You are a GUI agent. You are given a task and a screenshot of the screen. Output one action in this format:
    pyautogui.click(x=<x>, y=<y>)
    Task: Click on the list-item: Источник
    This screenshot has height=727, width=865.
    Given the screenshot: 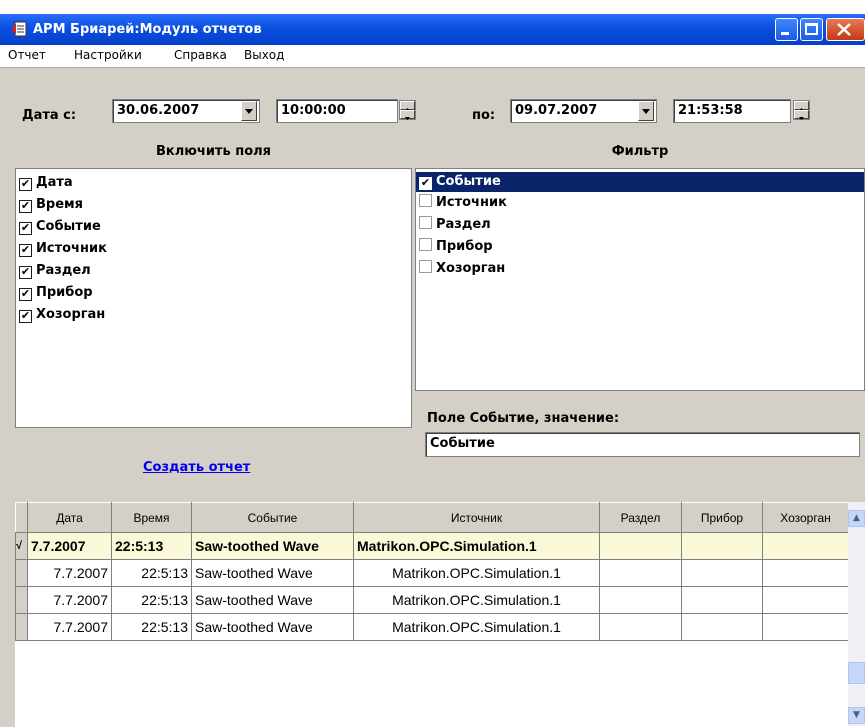 What is the action you would take?
    pyautogui.click(x=640, y=203)
    